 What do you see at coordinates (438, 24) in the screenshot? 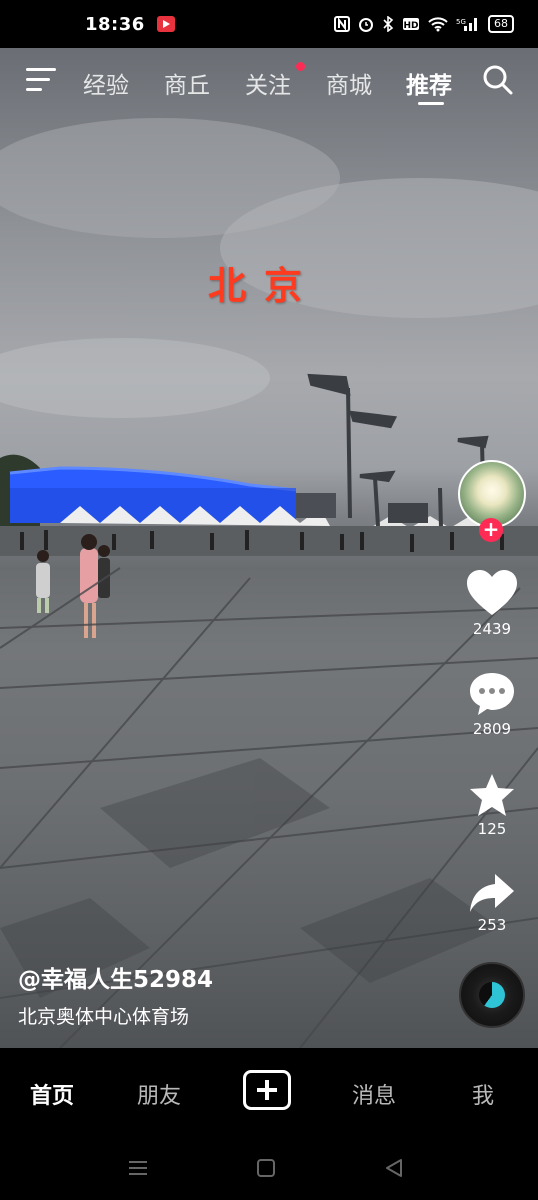
I see `wifi-icon` at bounding box center [438, 24].